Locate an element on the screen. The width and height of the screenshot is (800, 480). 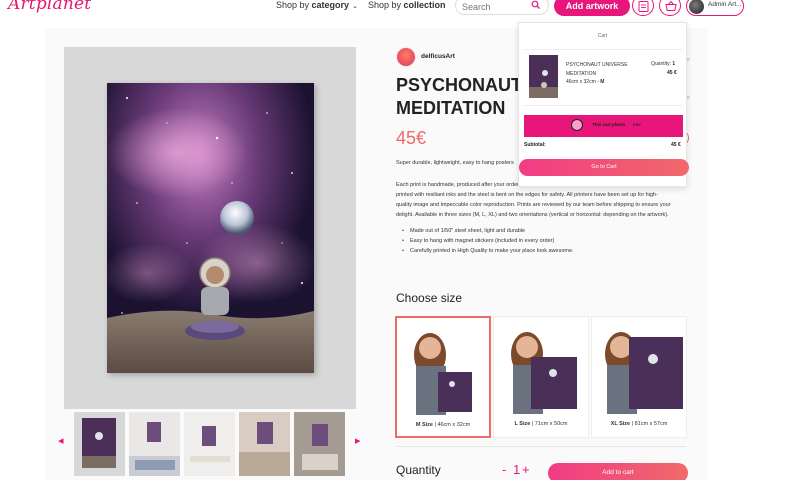
add-to-cart-button: Add to cart is located at coordinates (618, 471).